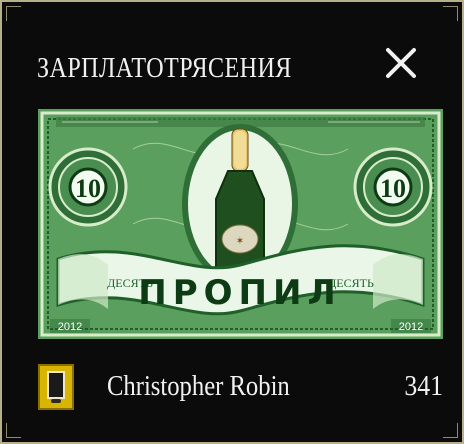  What do you see at coordinates (239, 293) in the screenshot?
I see `banner-text: ПРОПИЛ` at bounding box center [239, 293].